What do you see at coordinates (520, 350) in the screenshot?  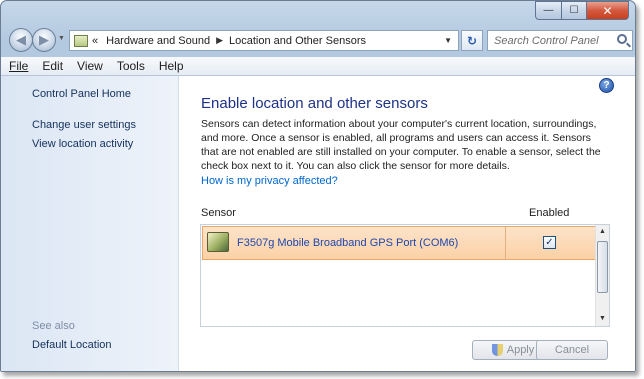 I see `apply-label: Apply` at bounding box center [520, 350].